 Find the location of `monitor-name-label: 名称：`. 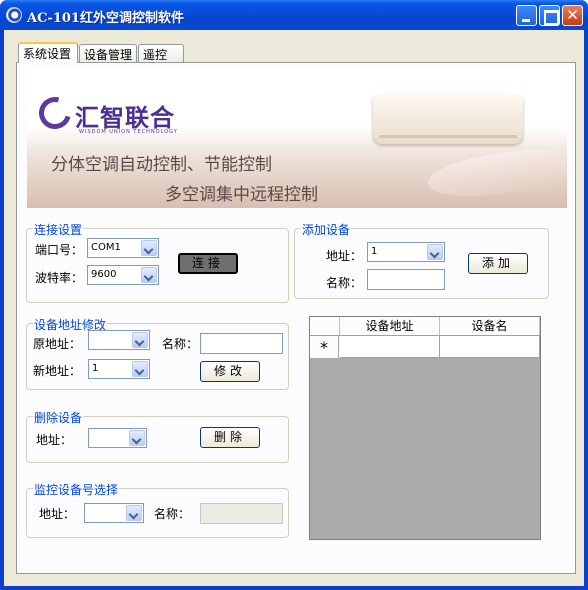

monitor-name-label: 名称： is located at coordinates (172, 514).